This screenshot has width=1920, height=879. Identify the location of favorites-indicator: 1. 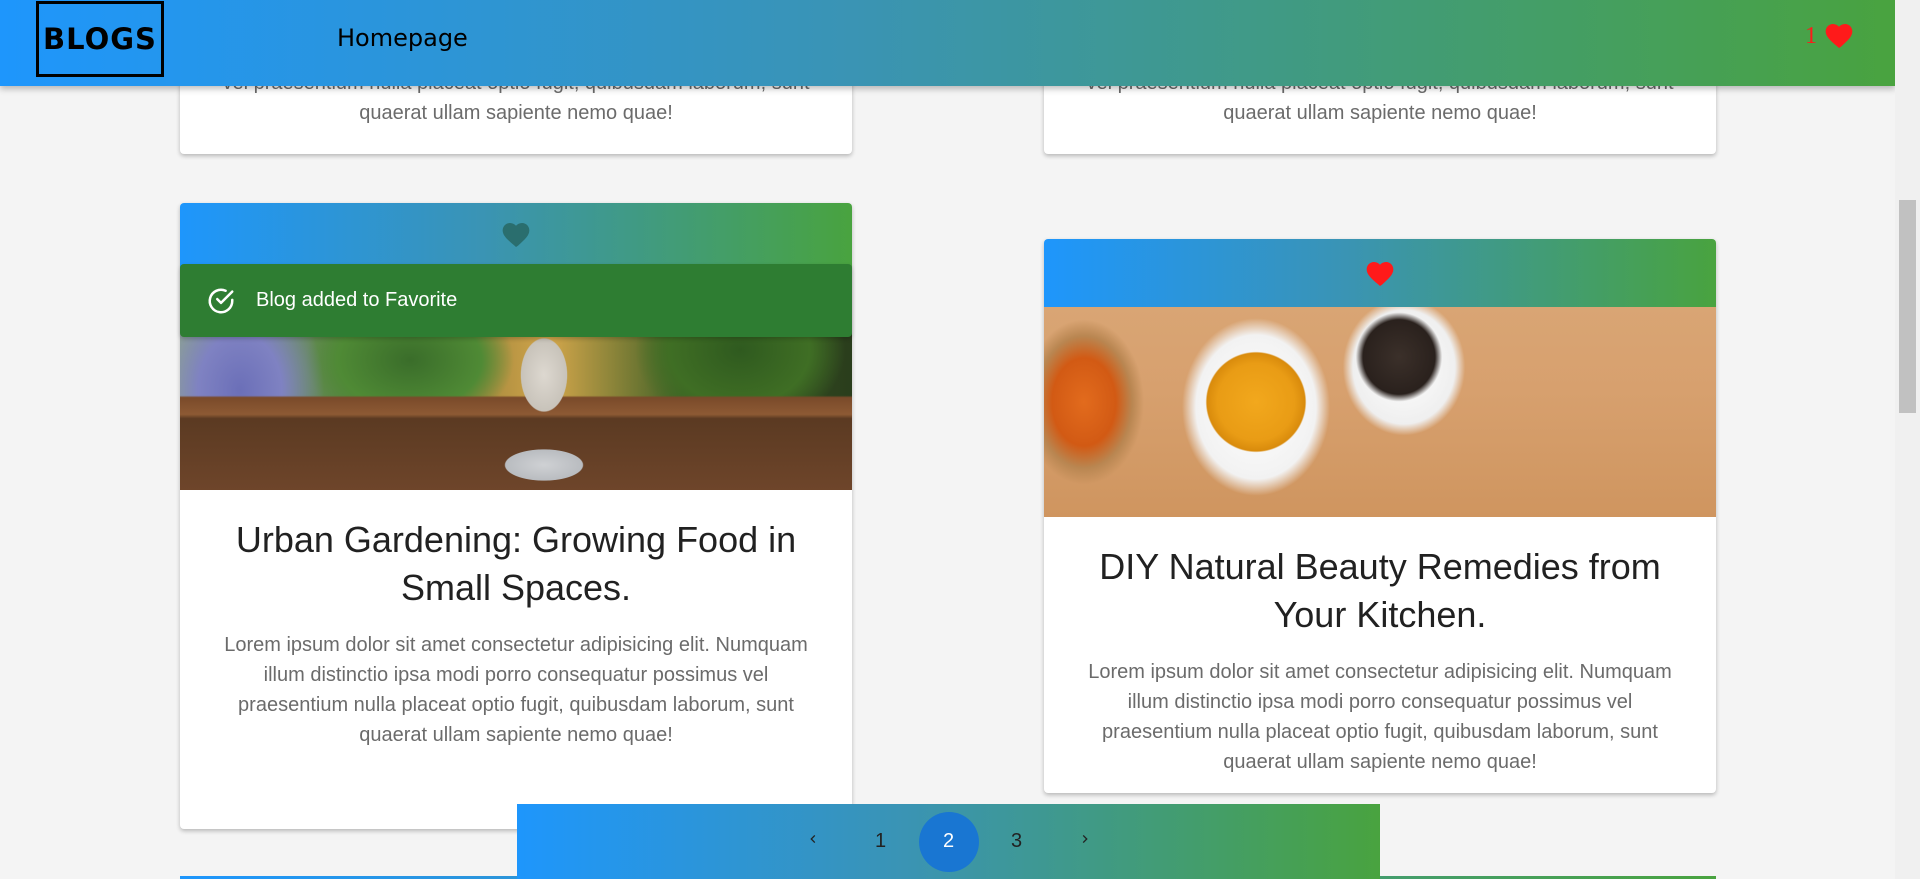
(1830, 36).